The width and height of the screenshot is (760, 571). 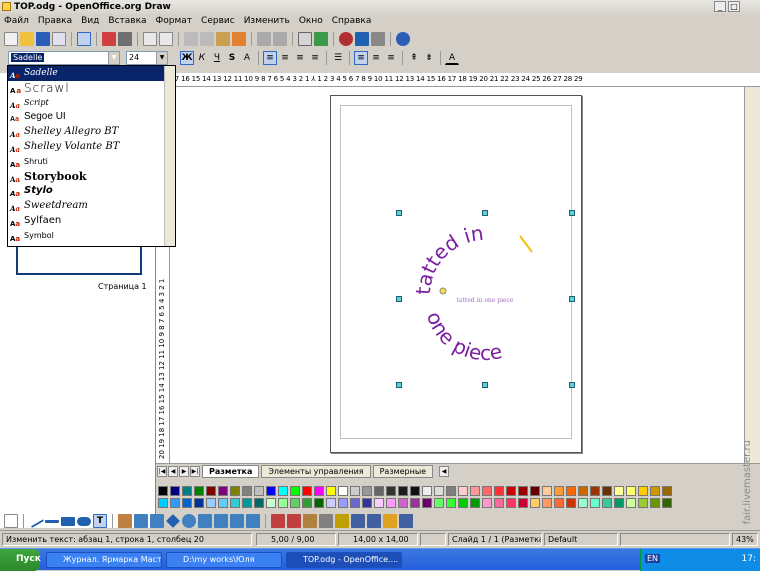 What do you see at coordinates (253, 521) in the screenshot?
I see `stars-icon` at bounding box center [253, 521].